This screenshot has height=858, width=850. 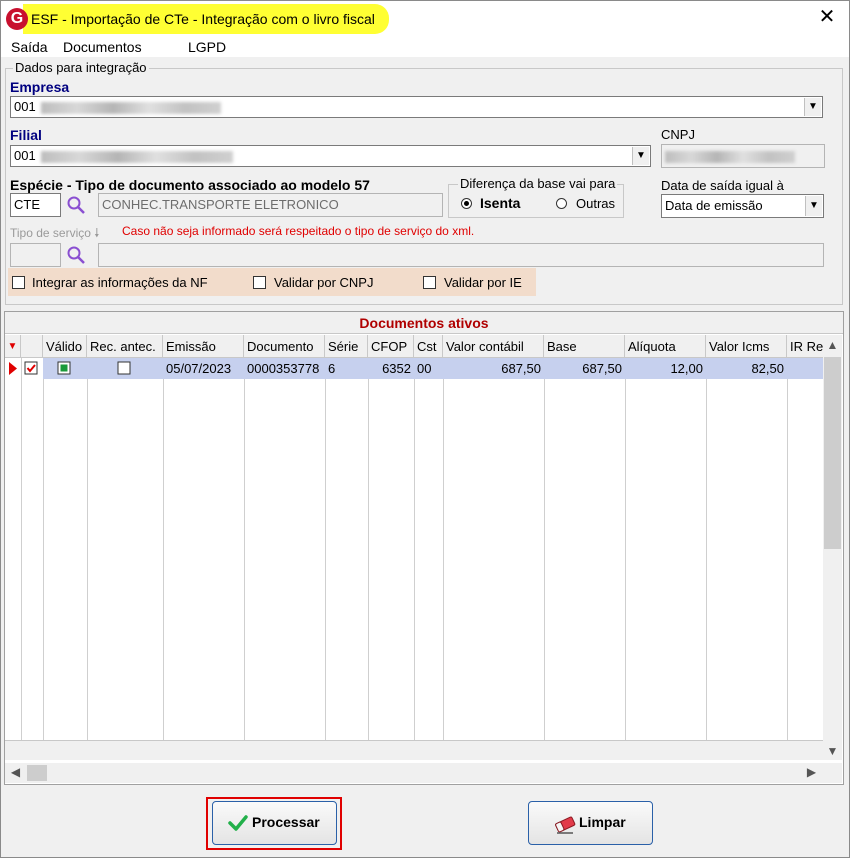 I want to click on close-button: ✕, so click(x=827, y=18).